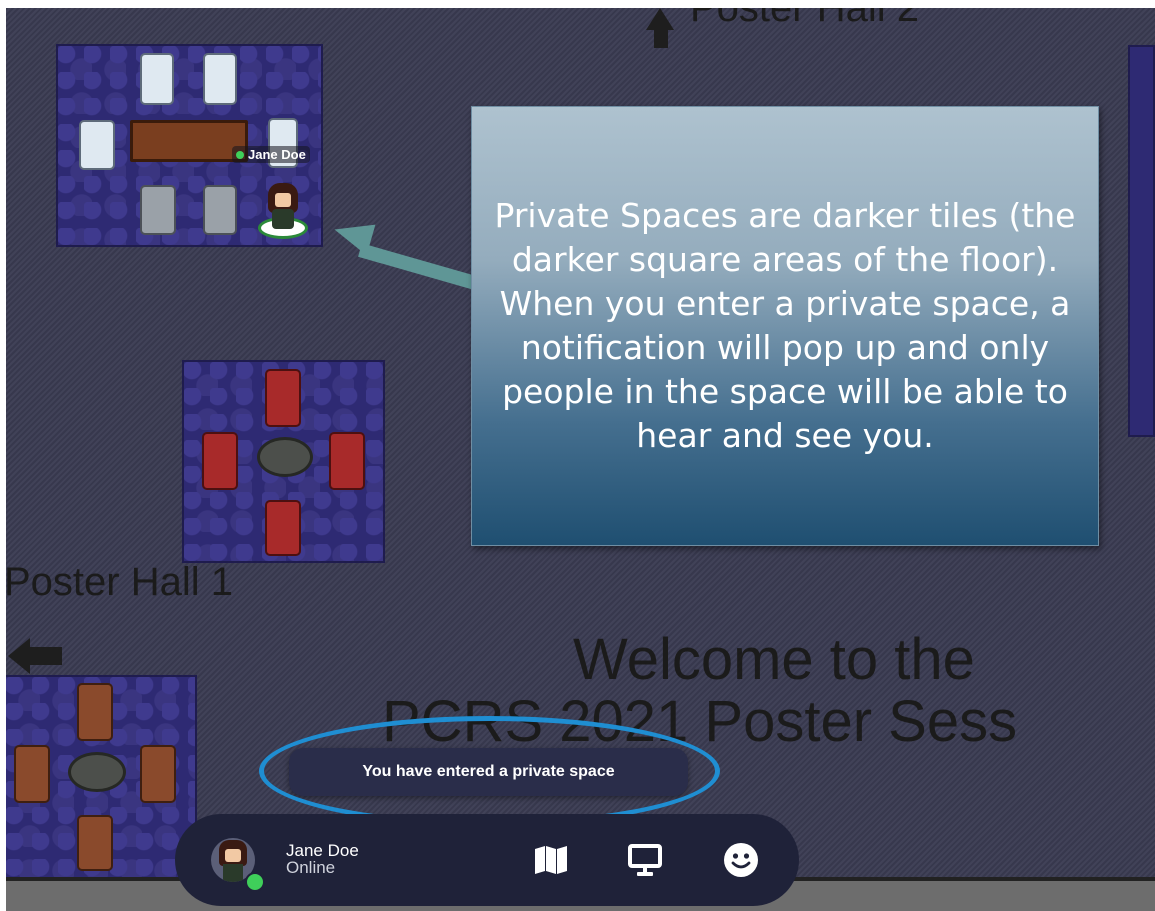 The width and height of the screenshot is (1155, 911). I want to click on user-status: Online, so click(310, 867).